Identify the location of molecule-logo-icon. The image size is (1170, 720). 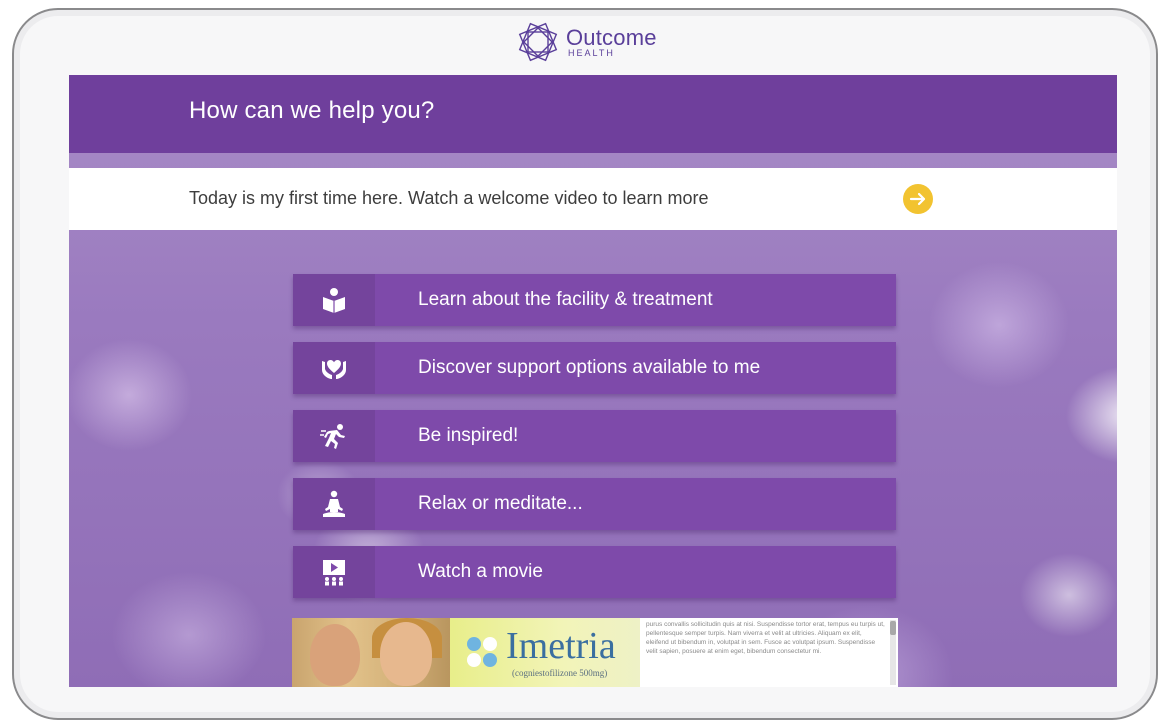
(482, 652).